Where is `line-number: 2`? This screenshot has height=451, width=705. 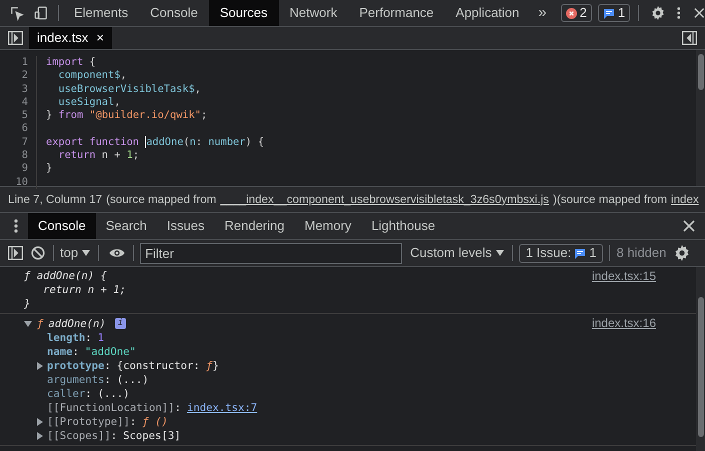 line-number: 2 is located at coordinates (18, 76).